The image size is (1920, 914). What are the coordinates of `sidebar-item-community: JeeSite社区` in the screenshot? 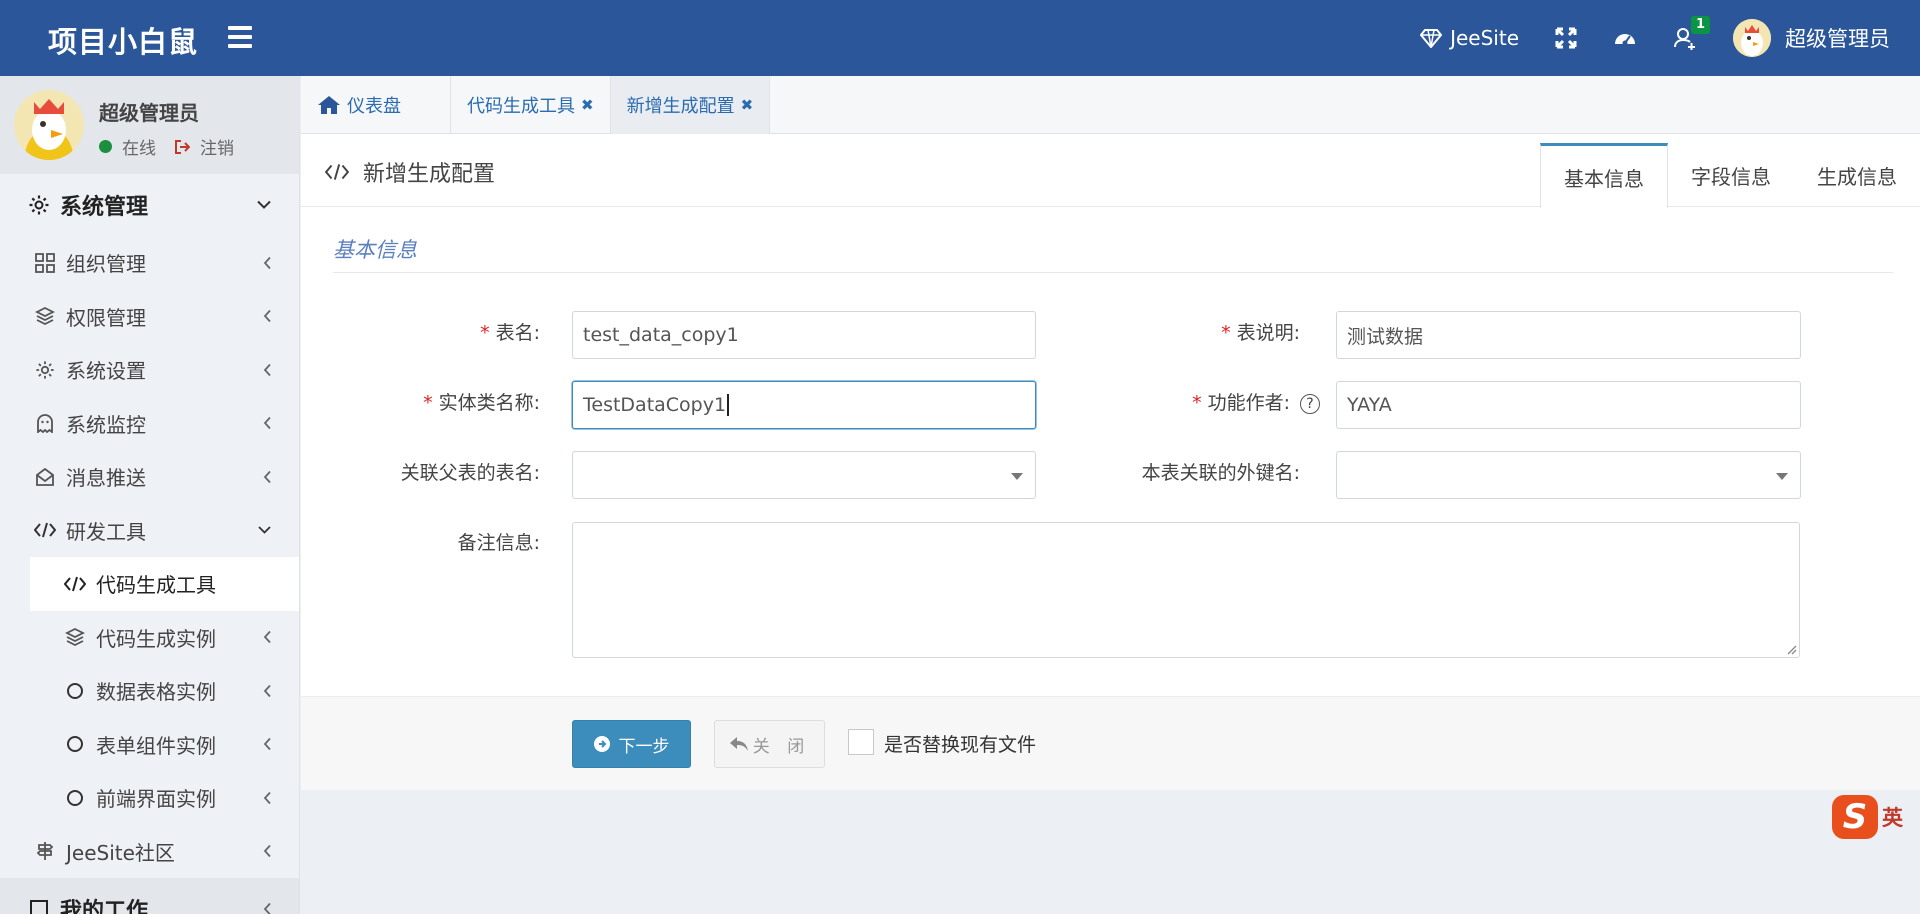 It's located at (149, 852).